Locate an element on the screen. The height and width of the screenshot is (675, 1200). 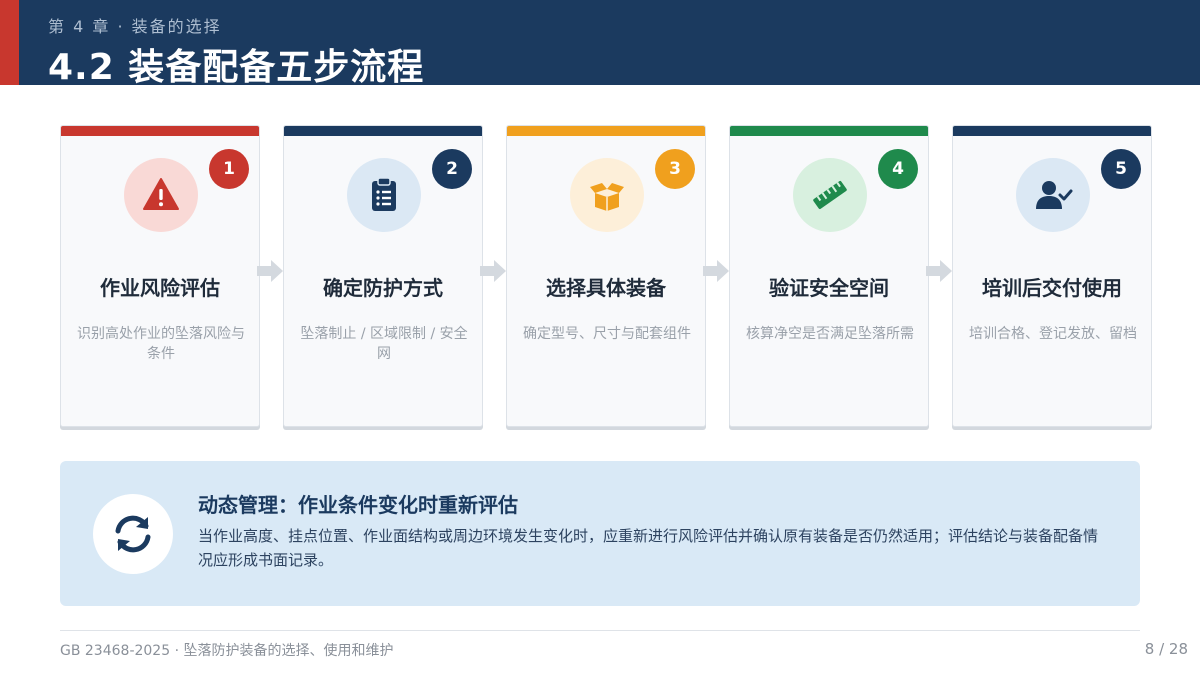
warning-icon is located at coordinates (161, 195).